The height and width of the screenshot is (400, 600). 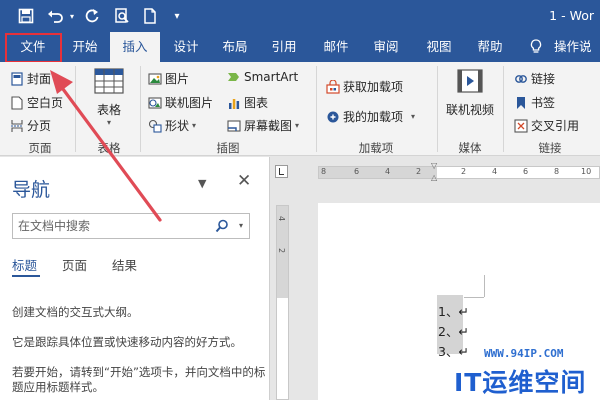 I want to click on annotation-arrow, so click(x=106, y=146).